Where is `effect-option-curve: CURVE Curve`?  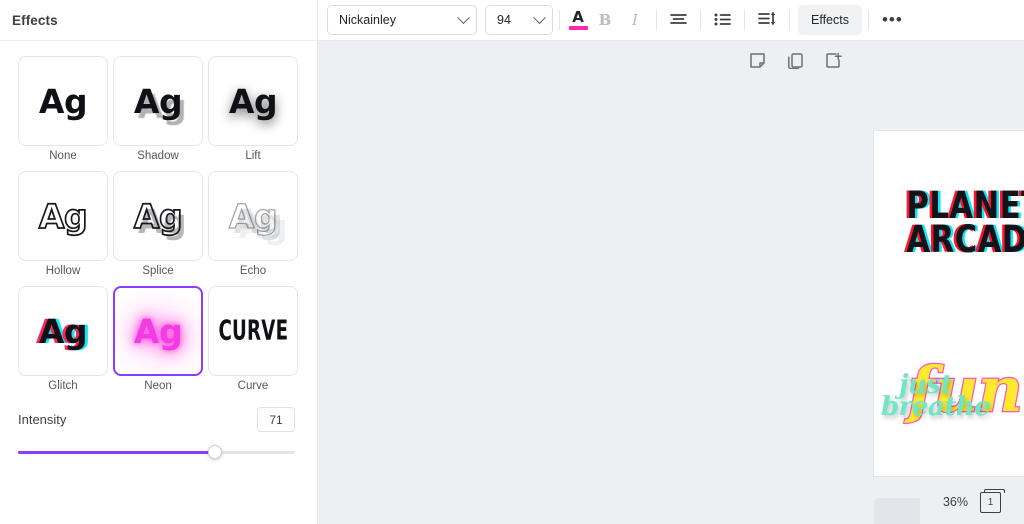 effect-option-curve: CURVE Curve is located at coordinates (253, 341).